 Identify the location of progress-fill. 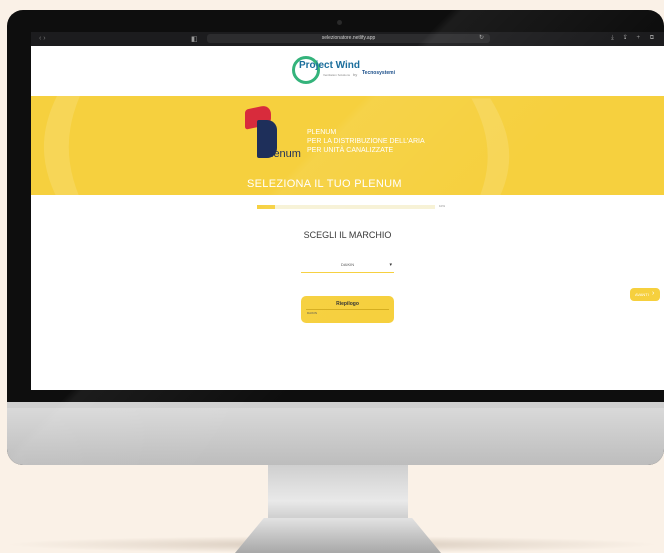
(266, 207).